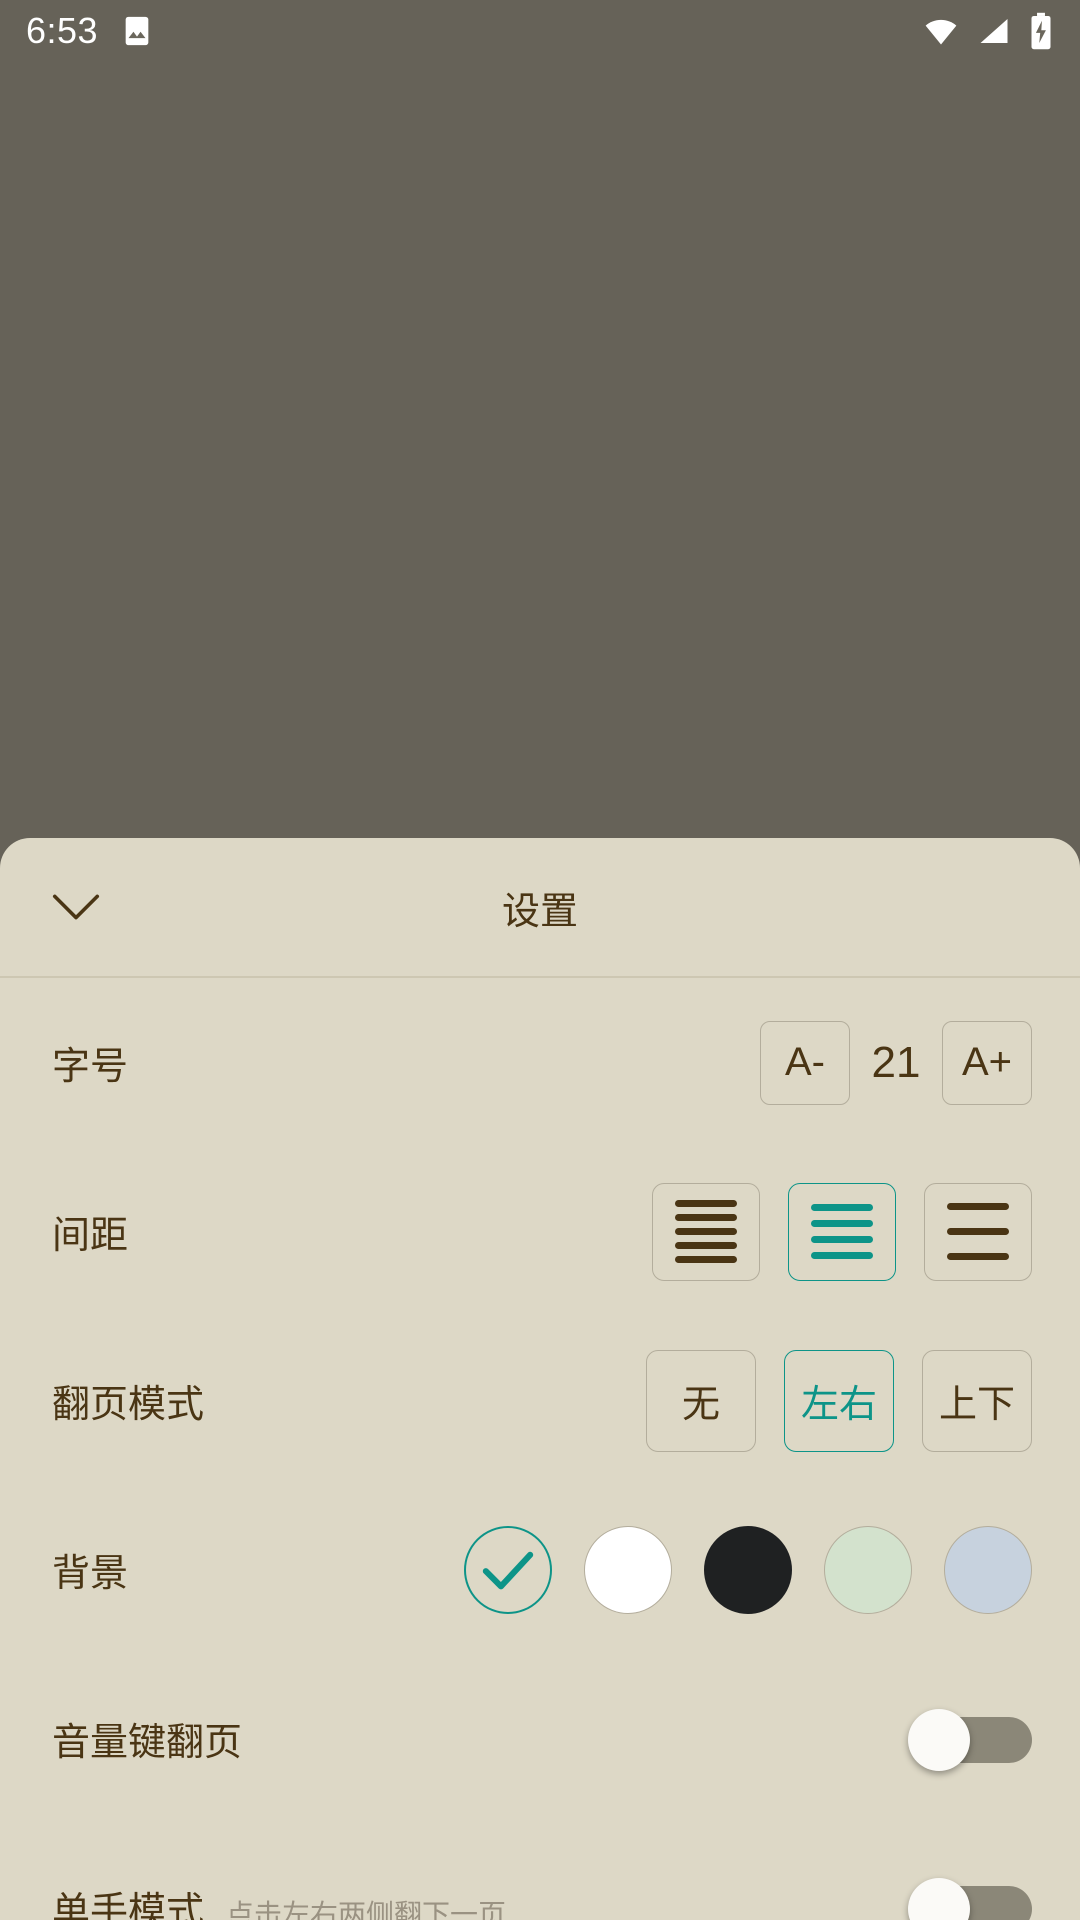 The image size is (1080, 1920). What do you see at coordinates (147, 1743) in the screenshot?
I see `volume-key-label: 音量键翻页` at bounding box center [147, 1743].